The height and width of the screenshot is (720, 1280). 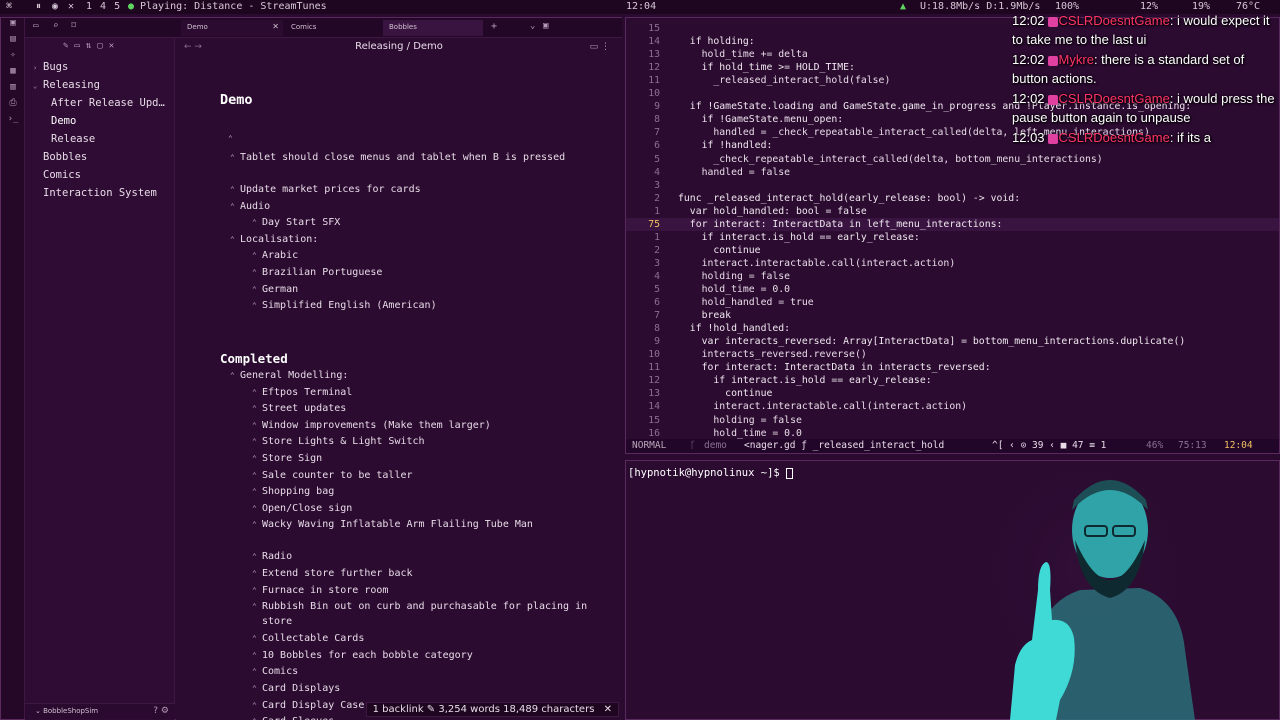 What do you see at coordinates (102, 46) in the screenshot?
I see `collapse-icon: ▢` at bounding box center [102, 46].